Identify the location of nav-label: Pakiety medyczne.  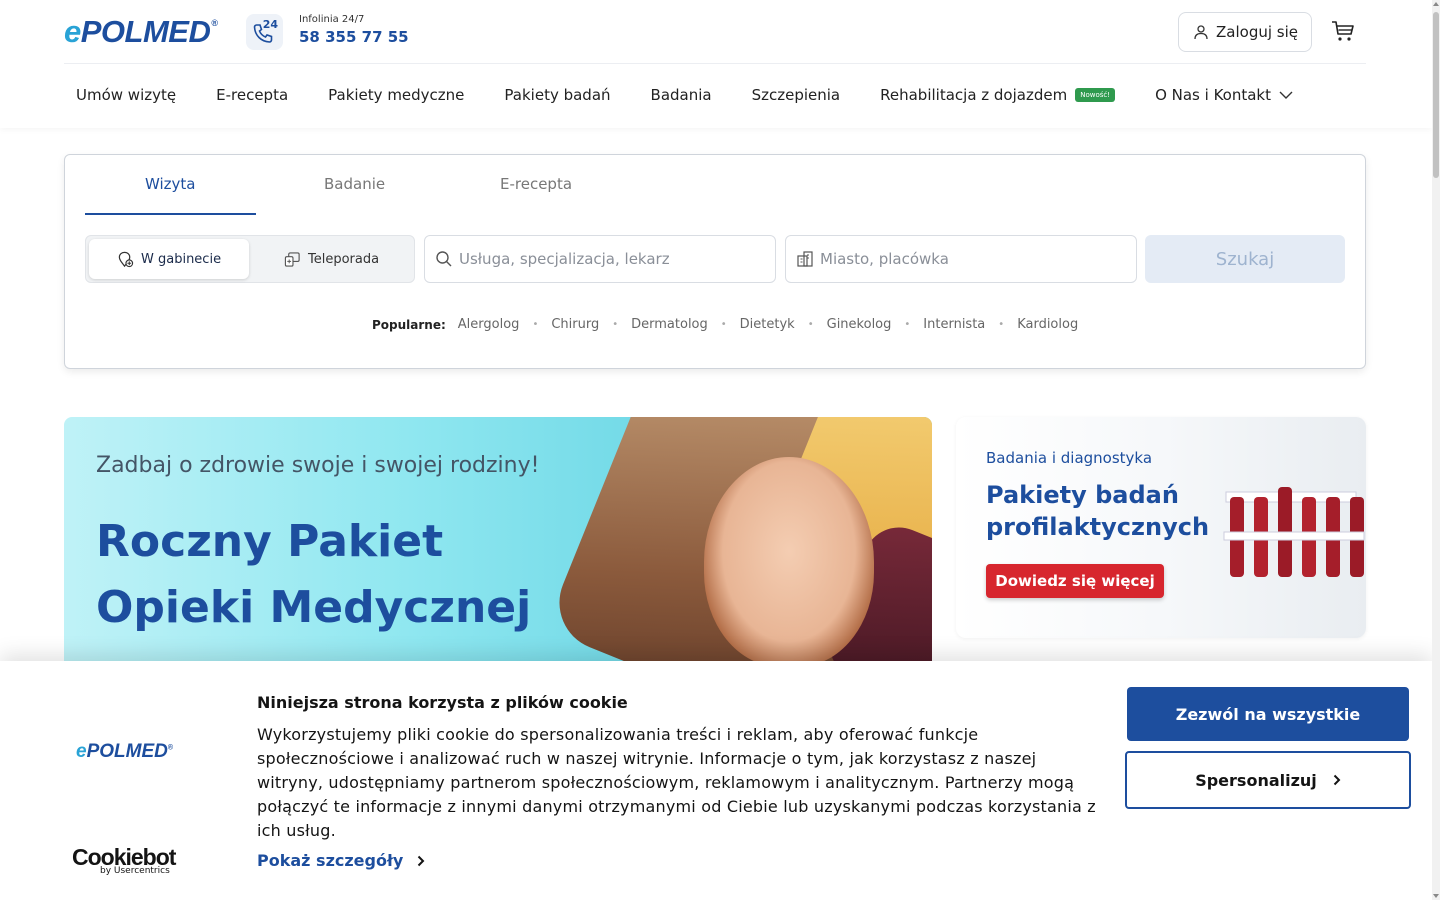
(396, 95).